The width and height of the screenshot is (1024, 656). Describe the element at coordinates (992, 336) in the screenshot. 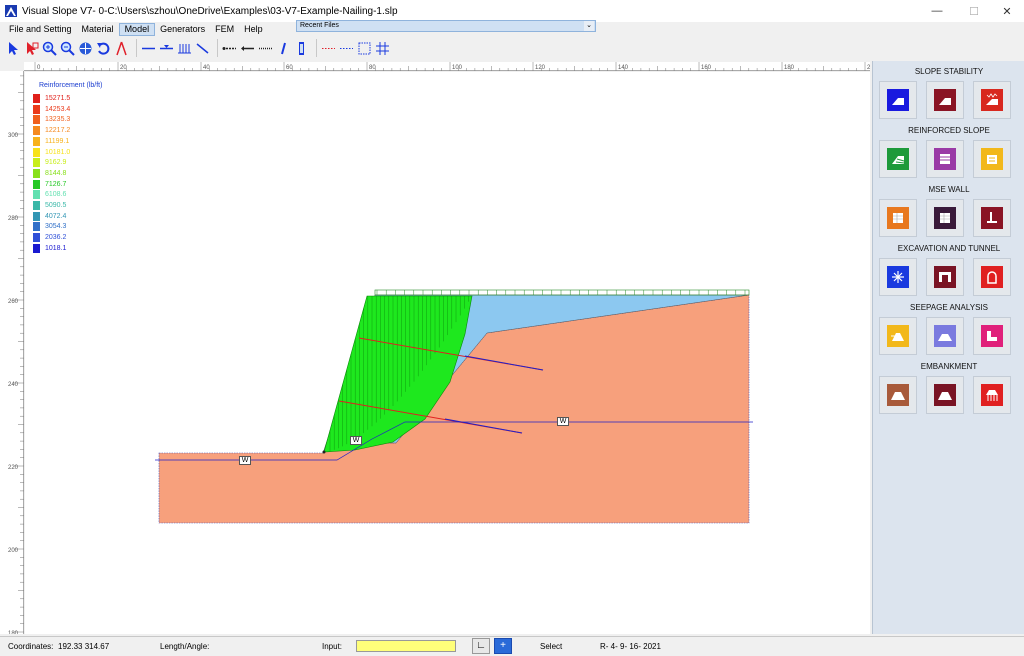

I see `seepage-wall-button` at that location.